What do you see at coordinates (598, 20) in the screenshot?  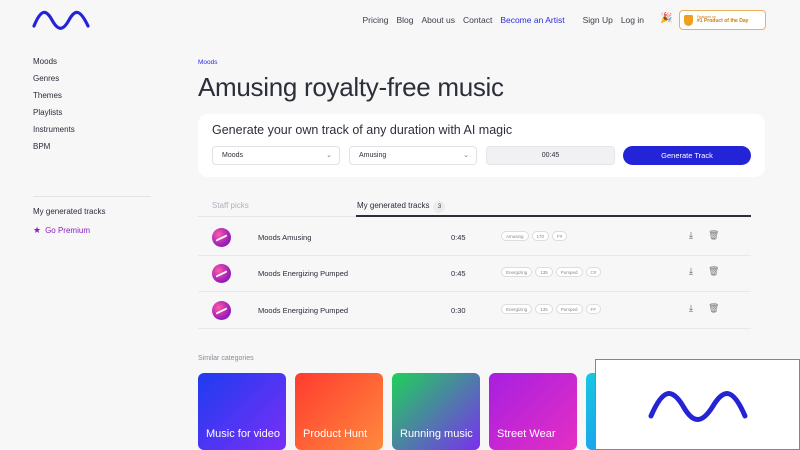 I see `nav-signup: Sign Up` at bounding box center [598, 20].